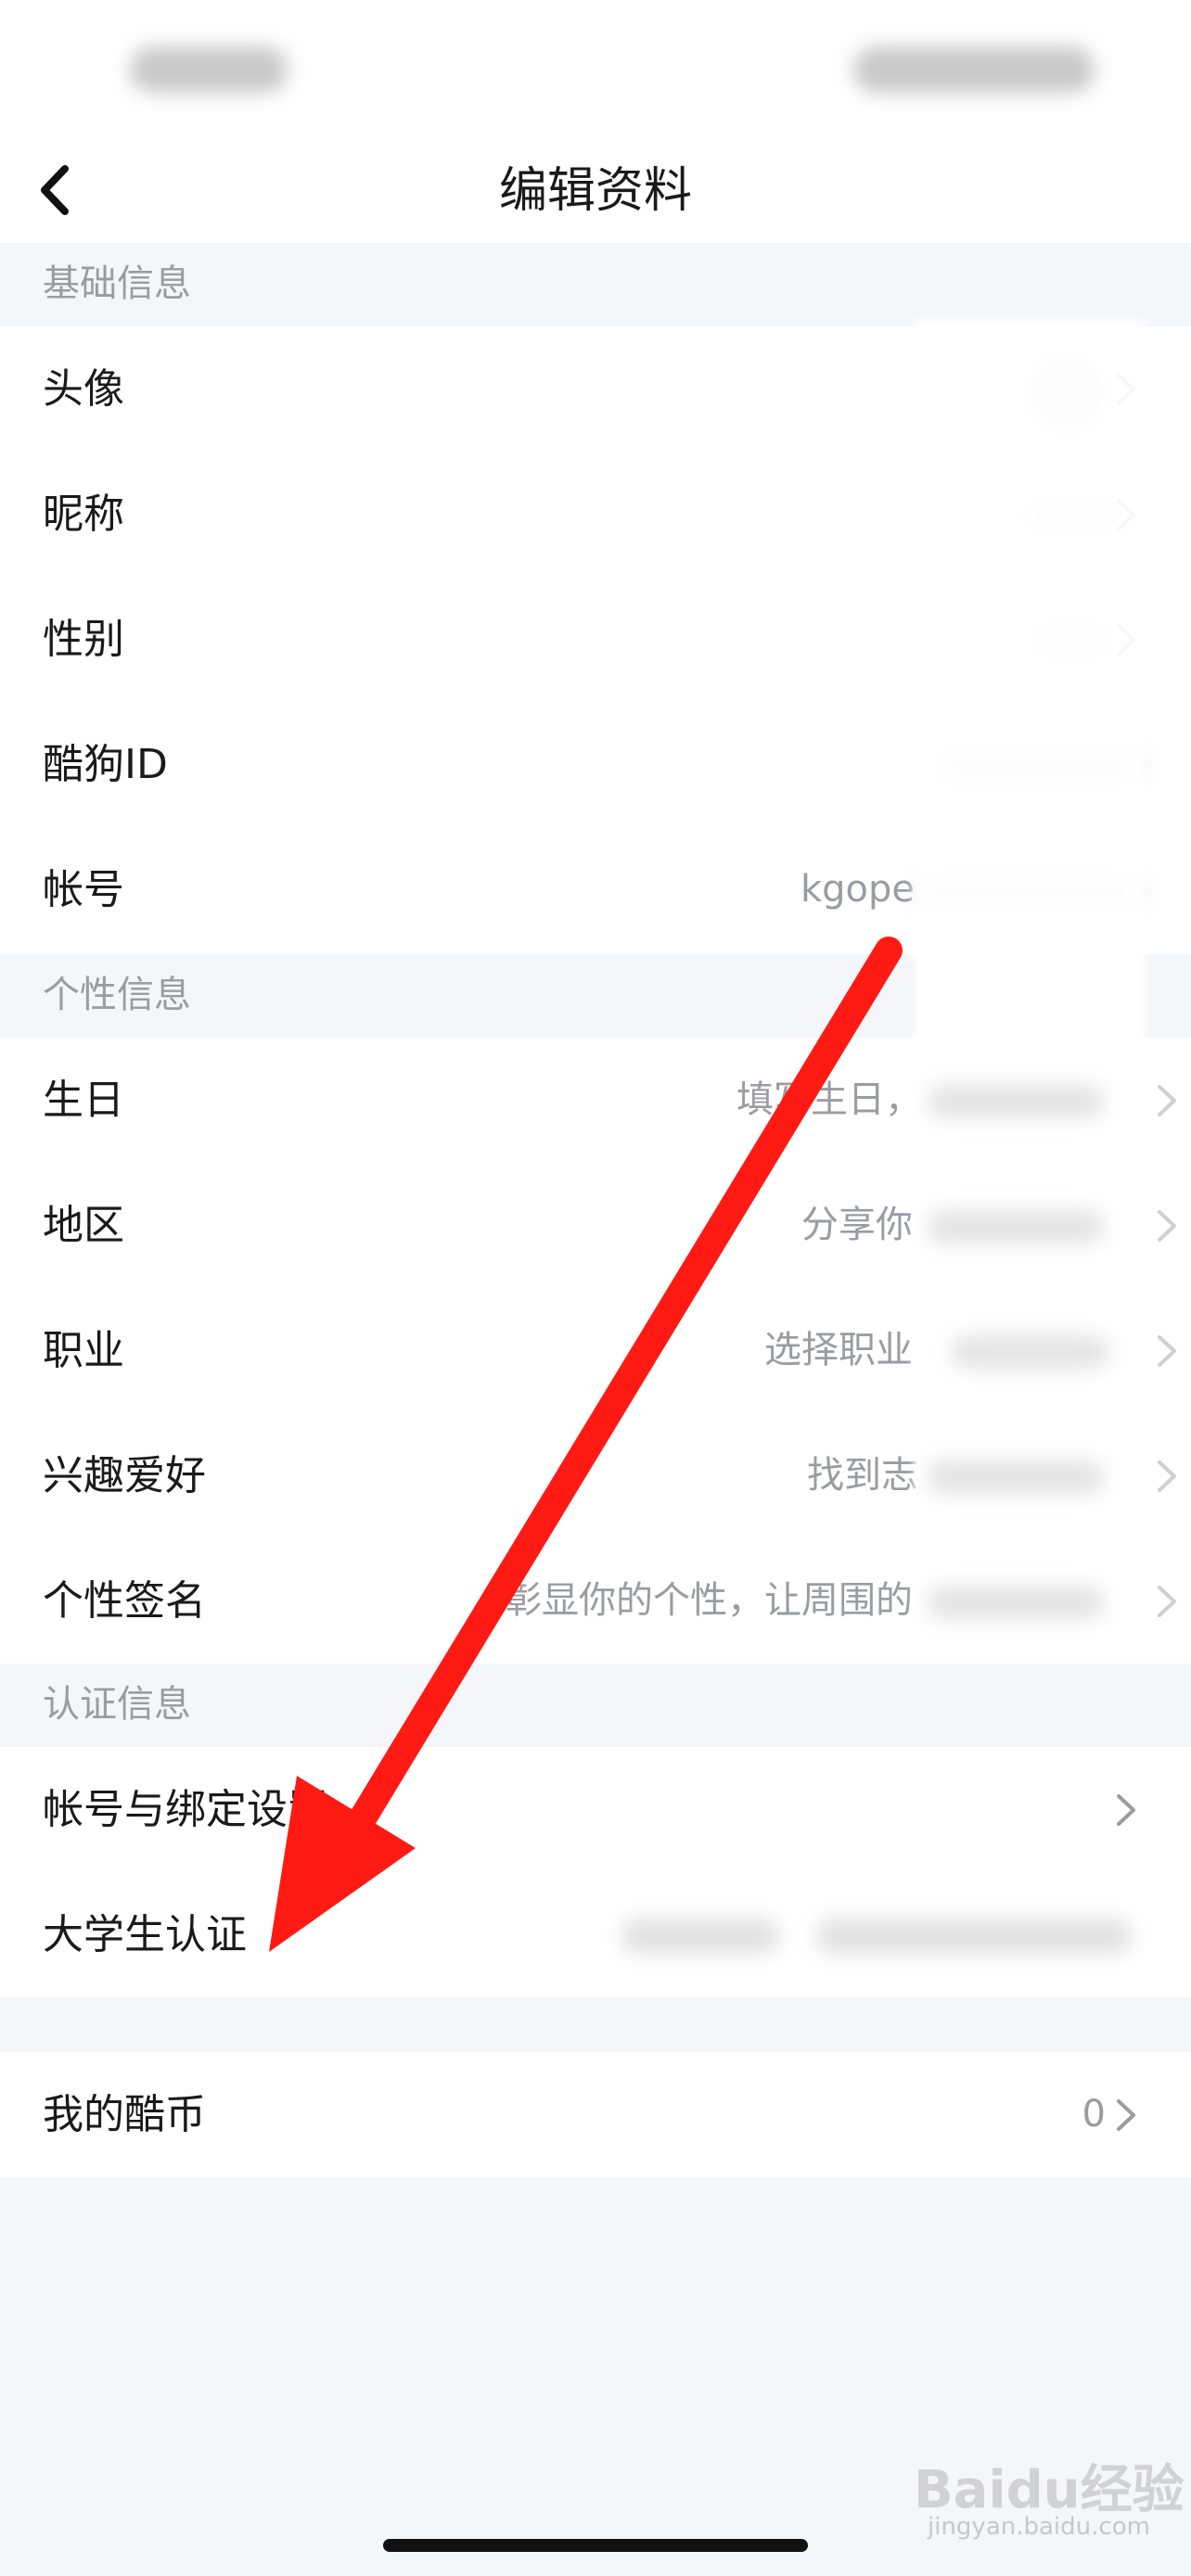  What do you see at coordinates (595, 2545) in the screenshot?
I see `home-indicator` at bounding box center [595, 2545].